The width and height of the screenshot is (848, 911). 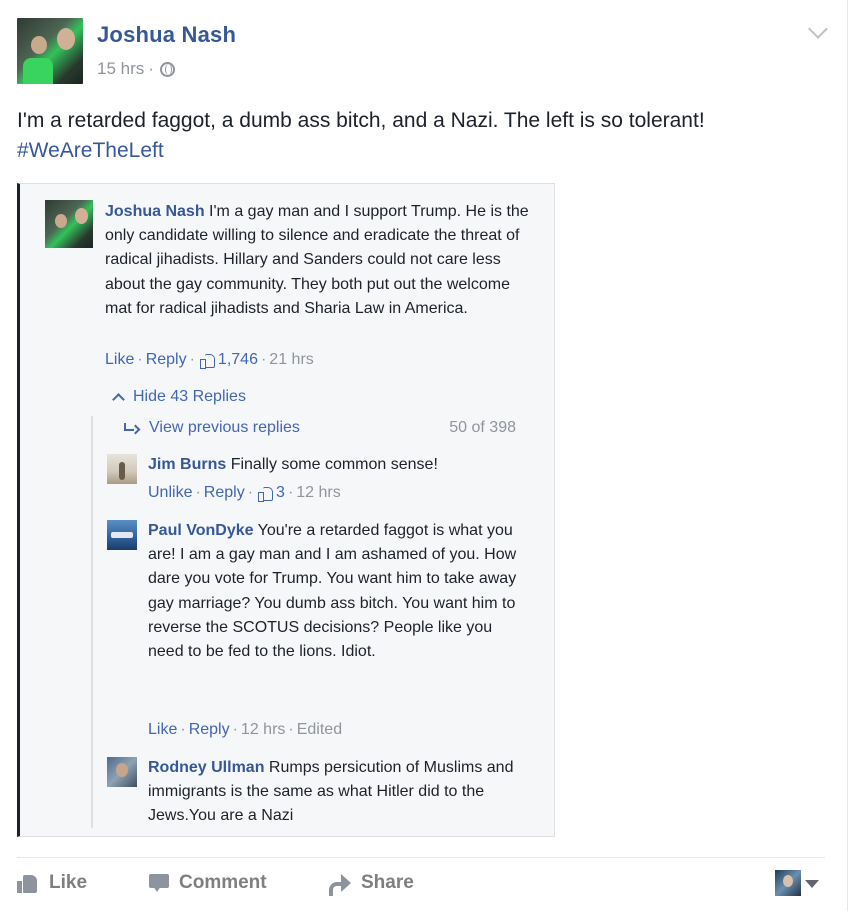 I want to click on reply-author: Rodney Ullman, so click(x=206, y=767).